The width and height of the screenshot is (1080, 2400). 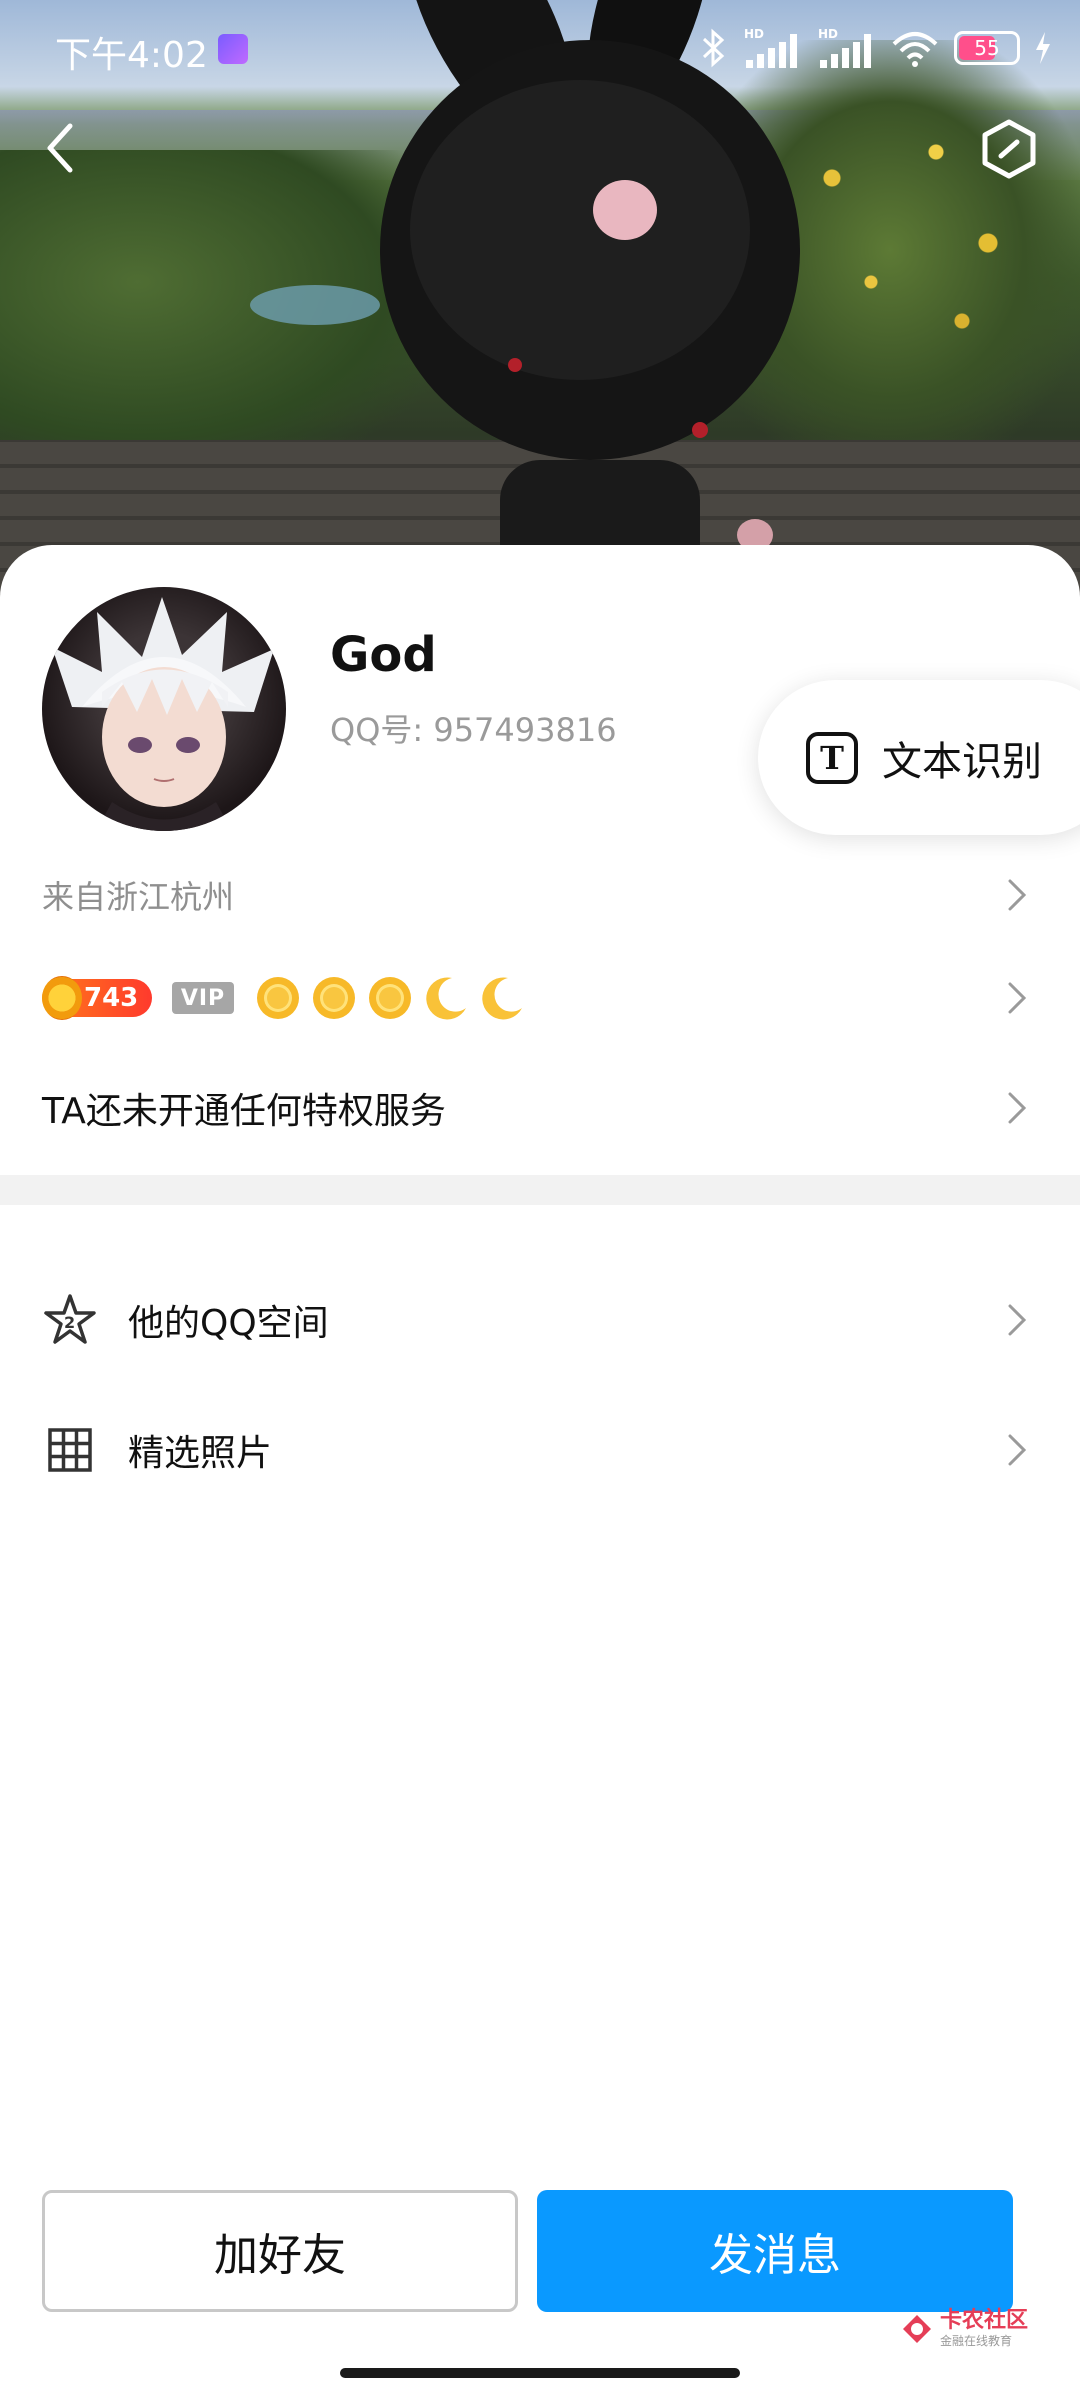 I want to click on svg-text: 2, so click(x=69, y=1322).